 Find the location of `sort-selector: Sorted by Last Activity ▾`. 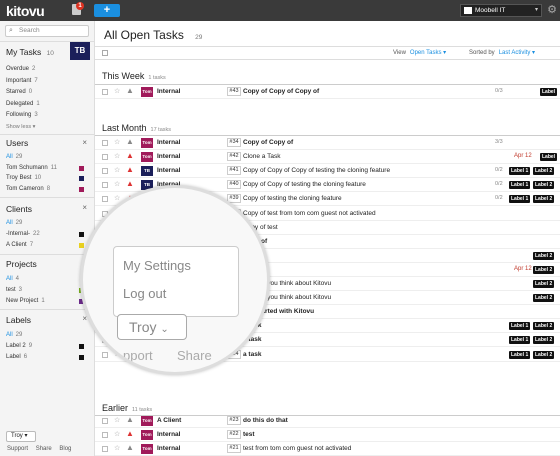

sort-selector: Sorted by Last Activity ▾ is located at coordinates (502, 52).